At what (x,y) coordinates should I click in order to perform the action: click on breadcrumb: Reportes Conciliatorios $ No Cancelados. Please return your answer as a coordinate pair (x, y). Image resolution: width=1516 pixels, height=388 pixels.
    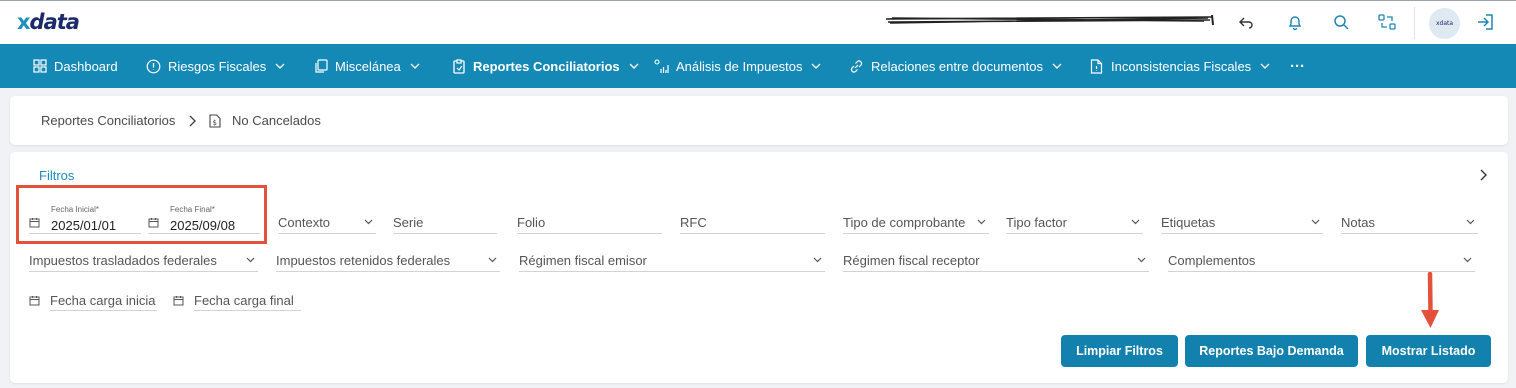
    Looking at the image, I should click on (759, 120).